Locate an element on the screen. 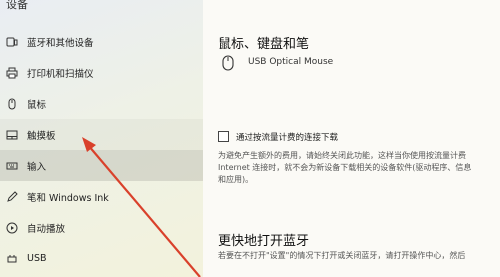  sidebar-item-bluetooth: 蓝牙和其他设备 is located at coordinates (101, 41).